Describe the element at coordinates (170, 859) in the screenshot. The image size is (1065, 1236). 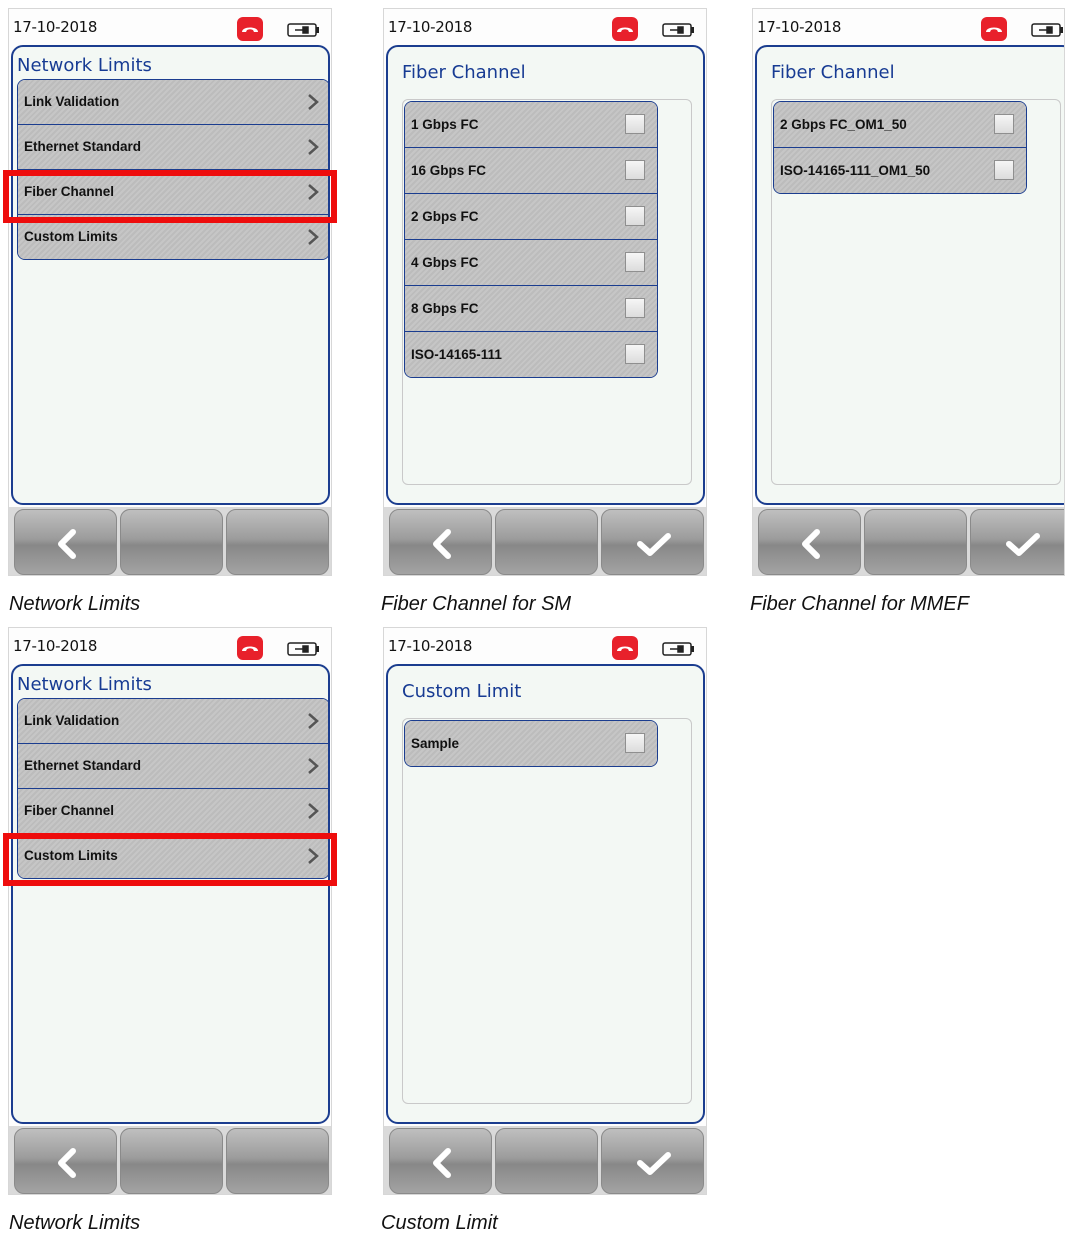
I see `highlight-custom-limits` at that location.